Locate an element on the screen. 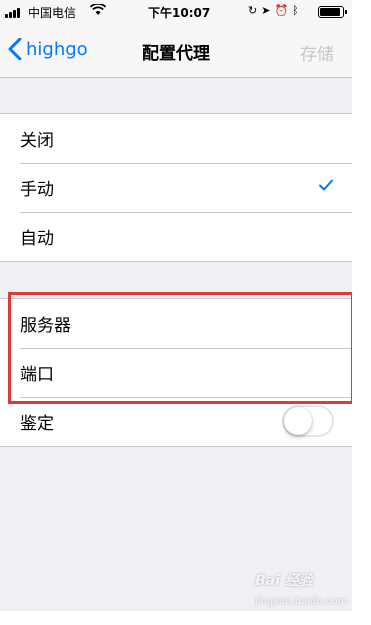 This screenshot has height=625, width=371. orientation-lock-icon: ↻ is located at coordinates (253, 10).